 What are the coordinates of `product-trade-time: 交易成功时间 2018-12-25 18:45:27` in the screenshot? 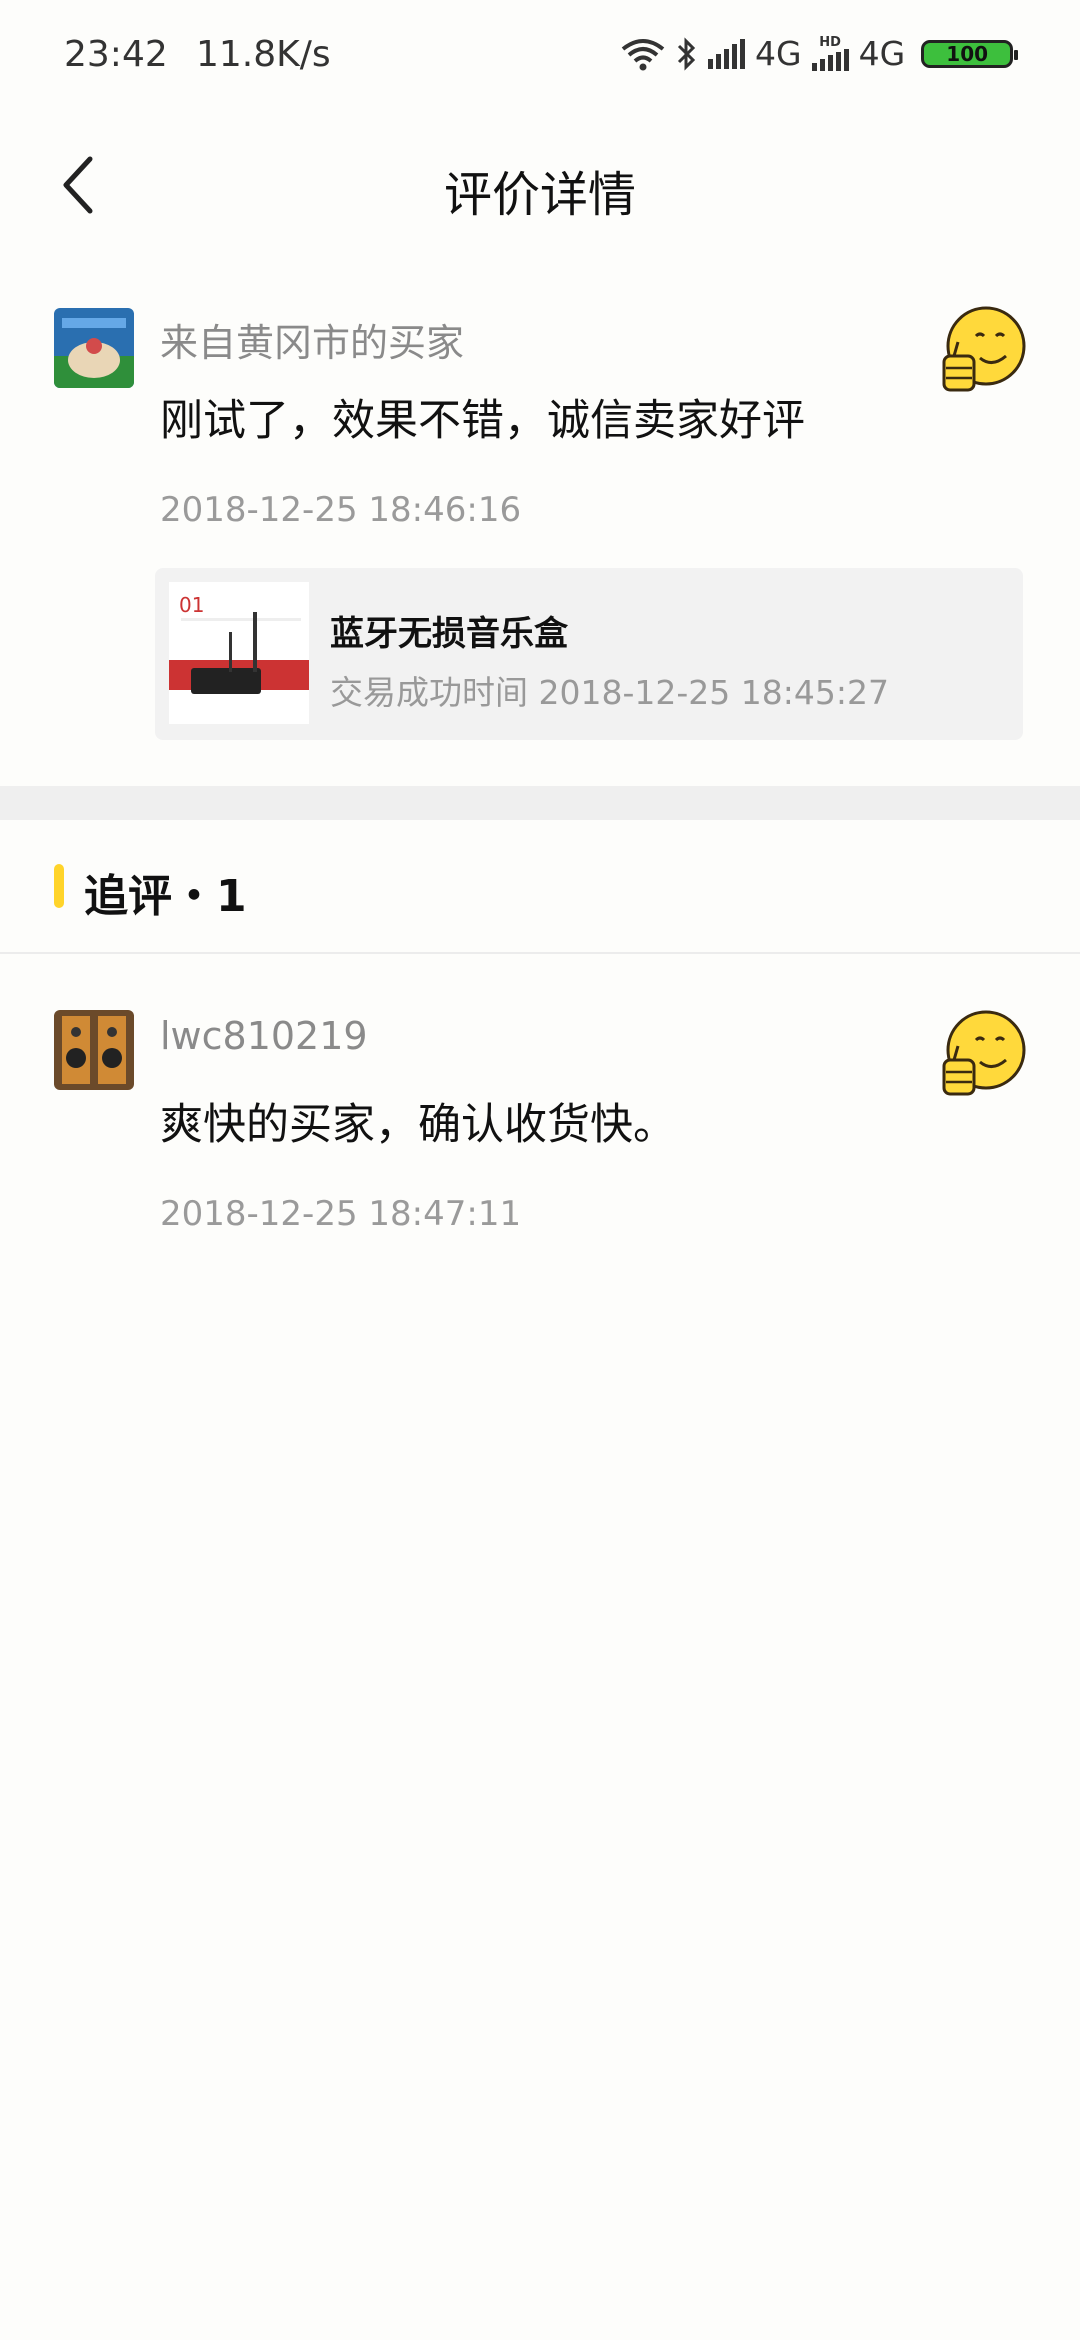 It's located at (609, 690).